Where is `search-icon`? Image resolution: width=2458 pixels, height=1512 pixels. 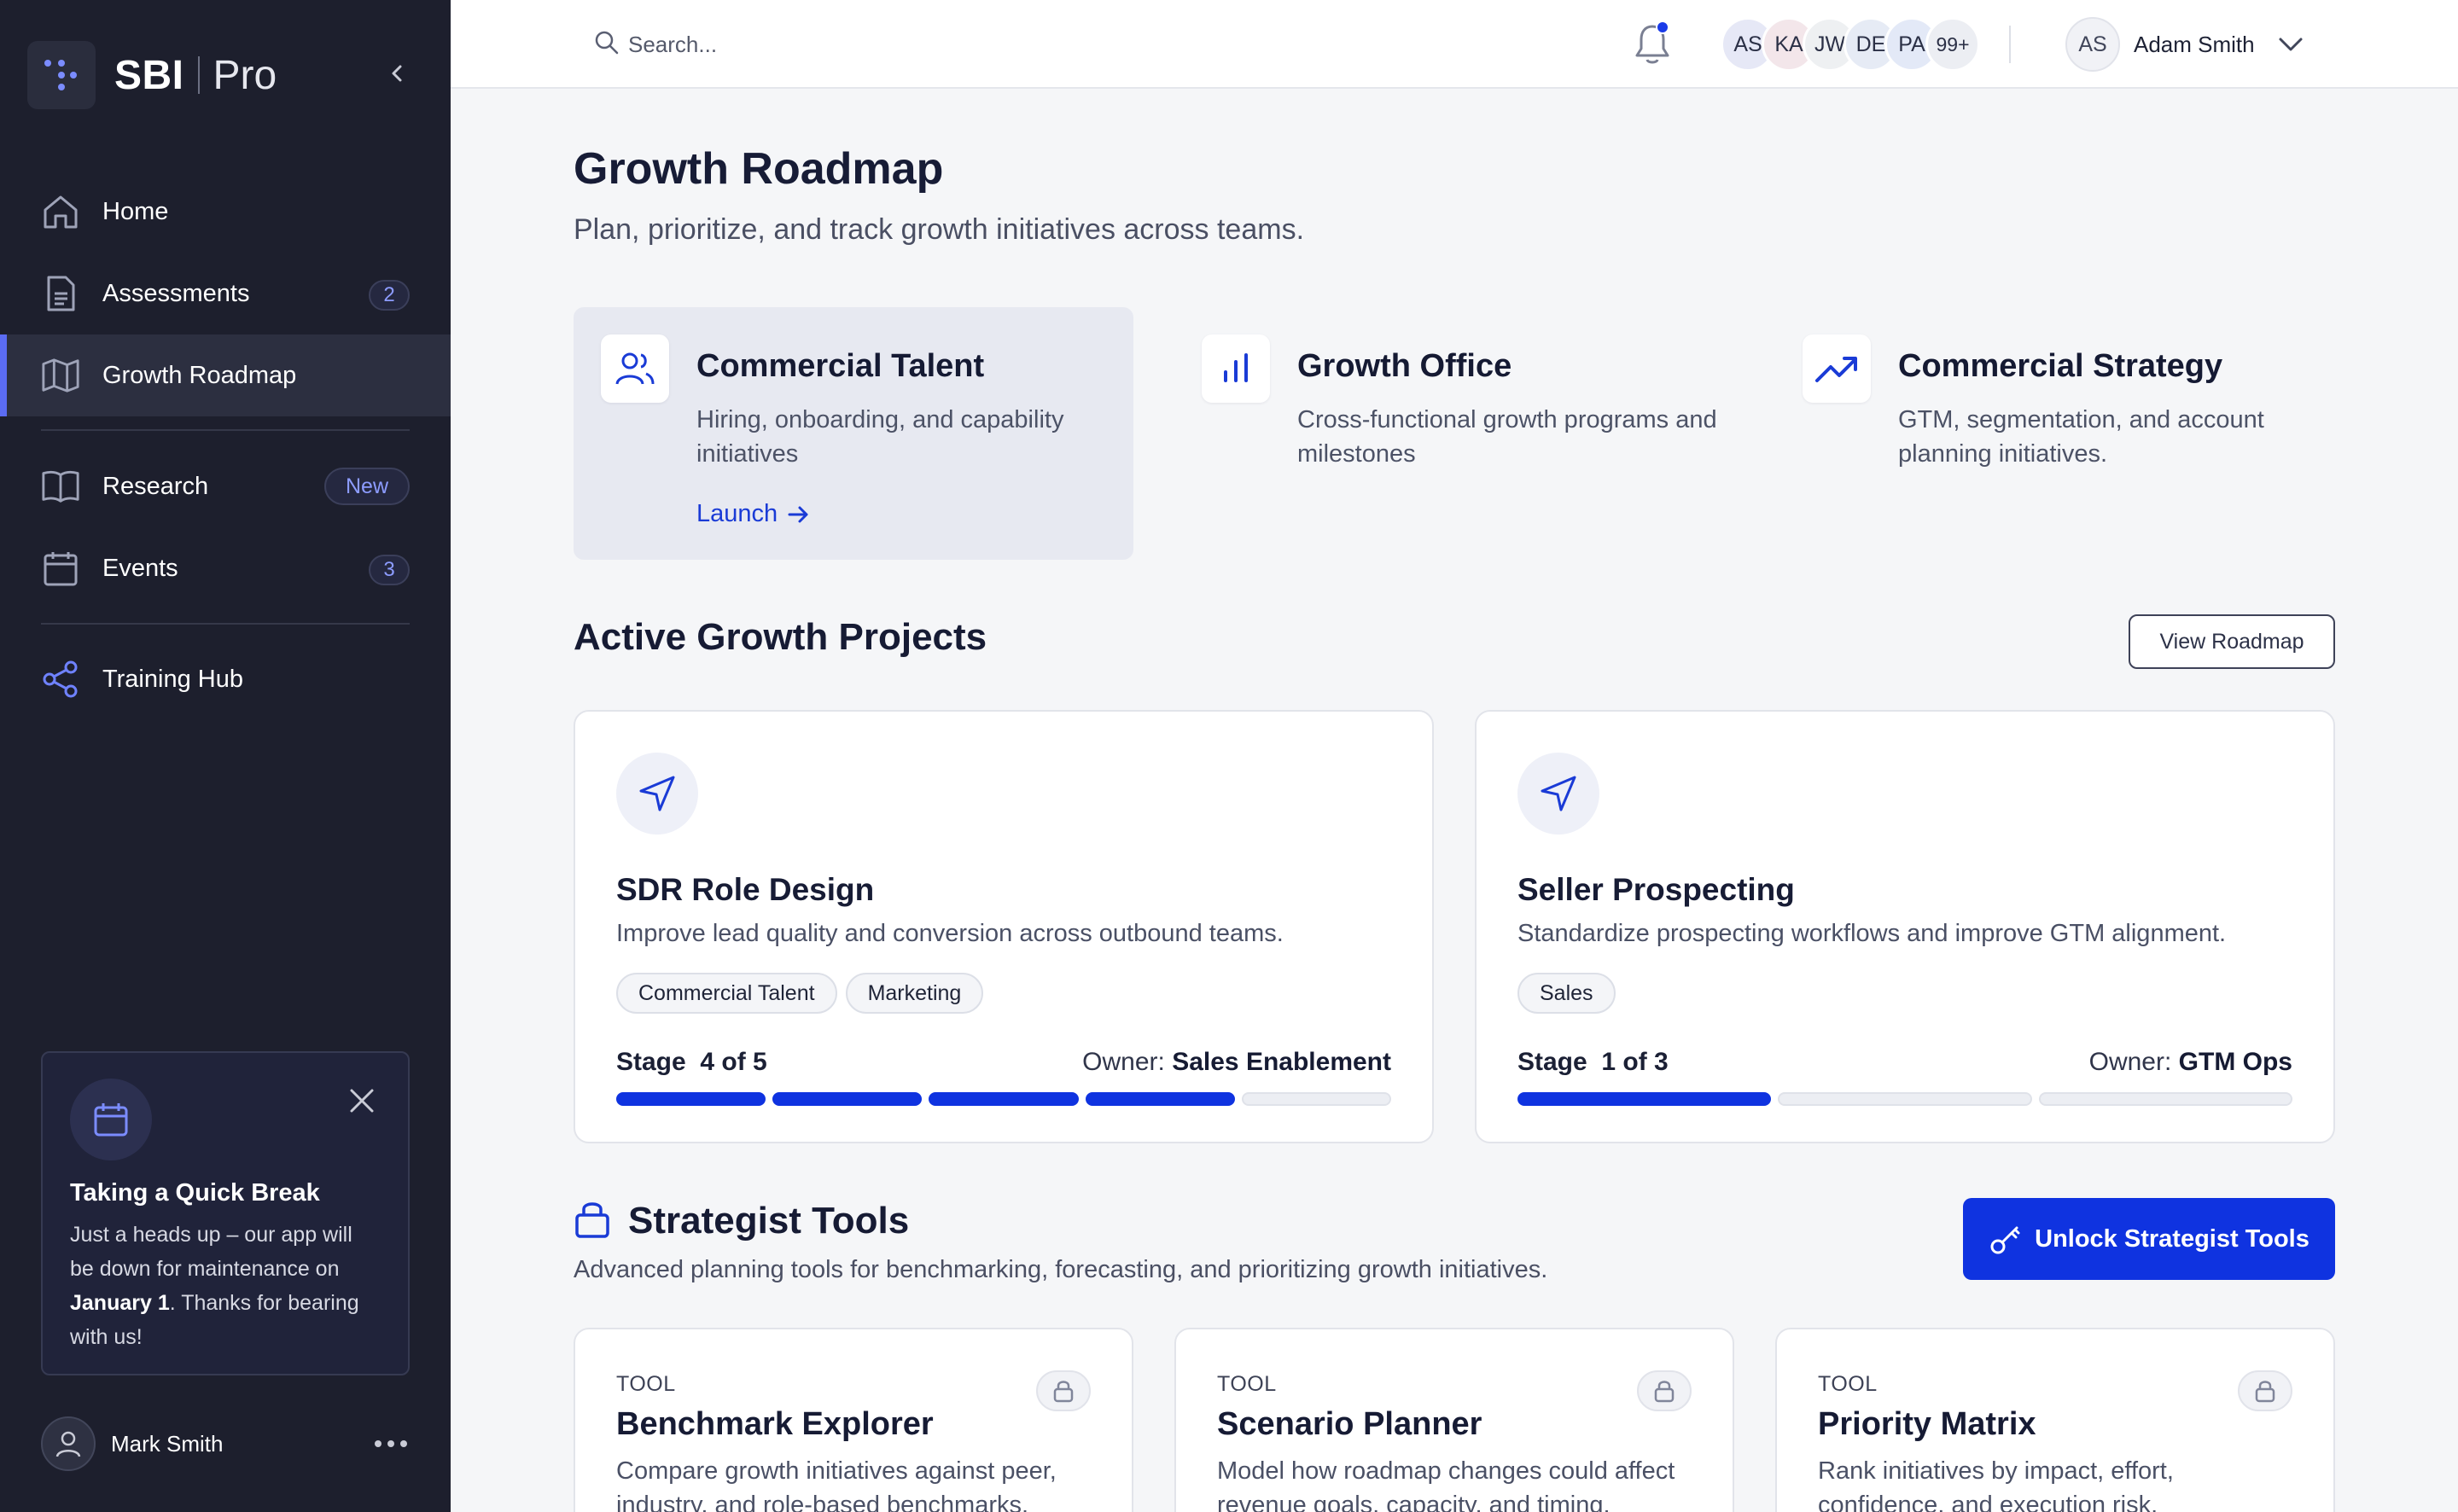
search-icon is located at coordinates (607, 45).